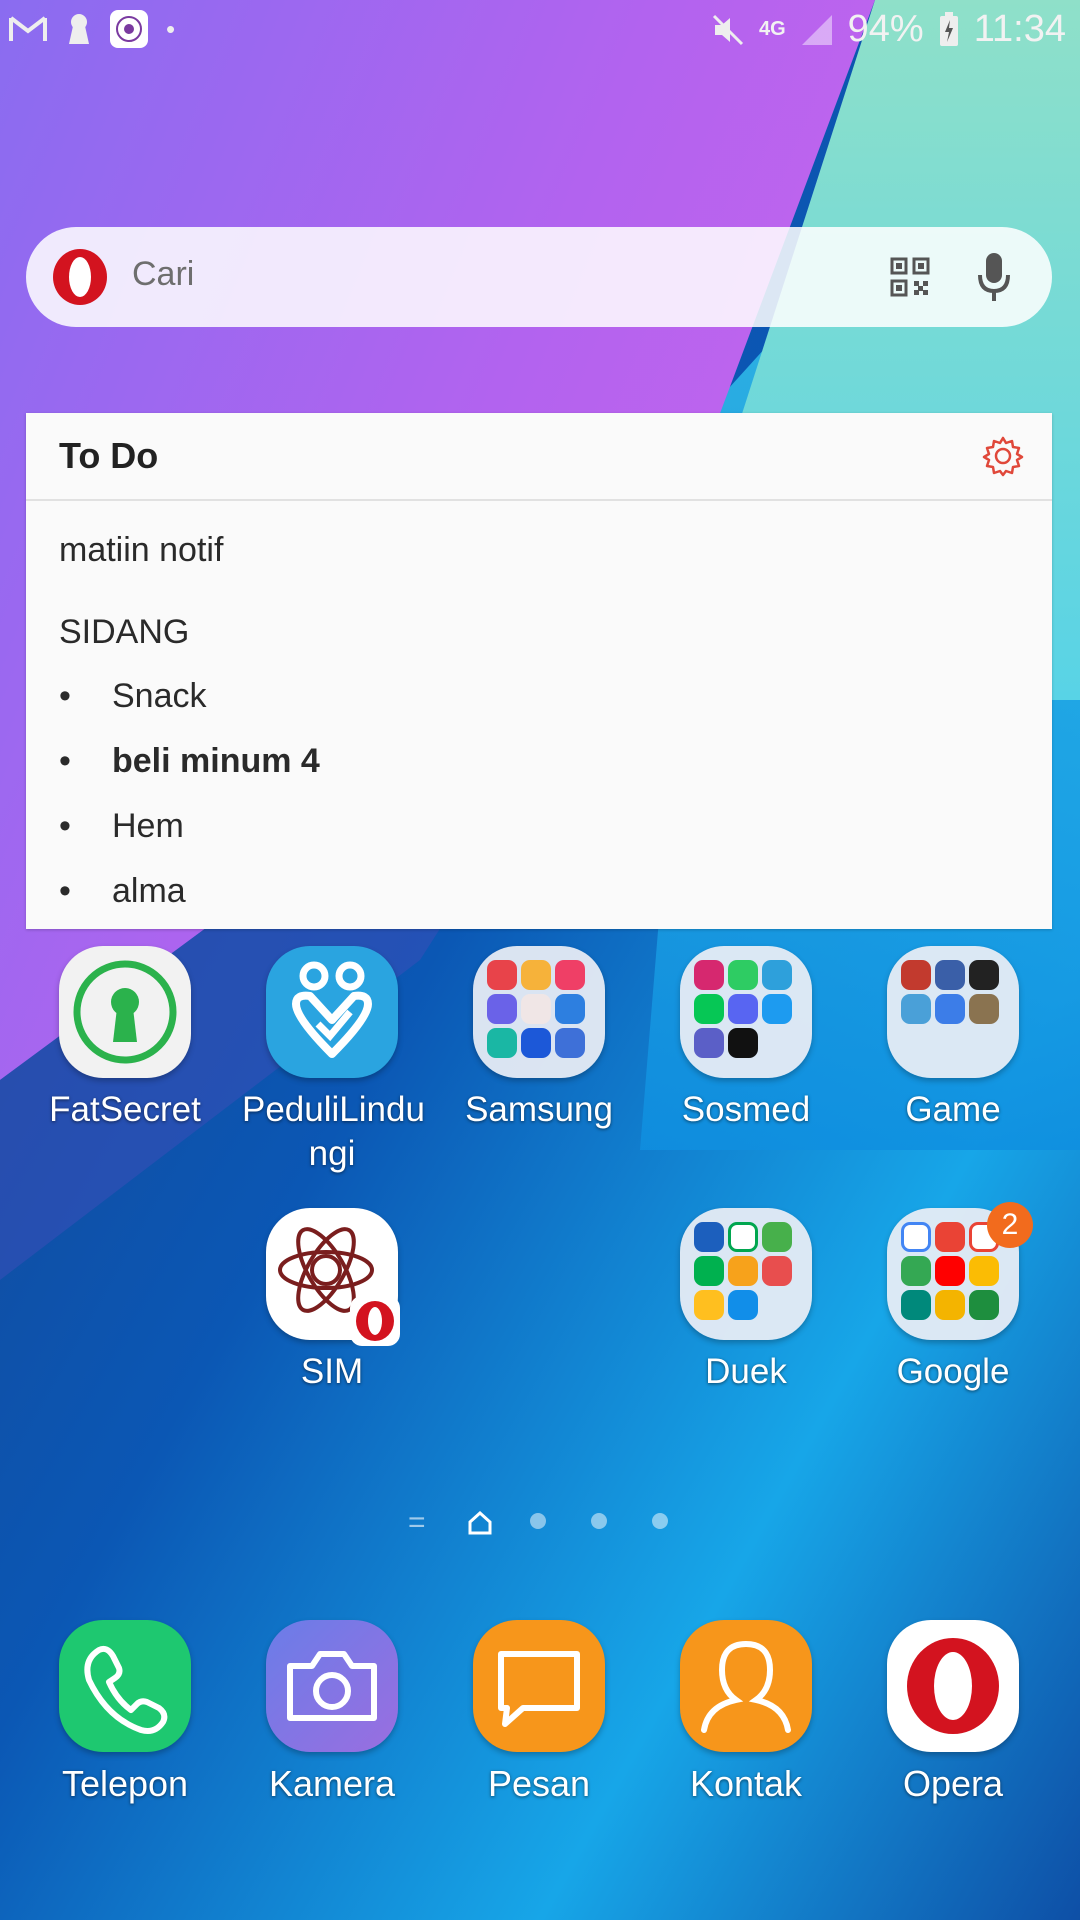  What do you see at coordinates (539, 457) in the screenshot?
I see `todo-header: To Do` at bounding box center [539, 457].